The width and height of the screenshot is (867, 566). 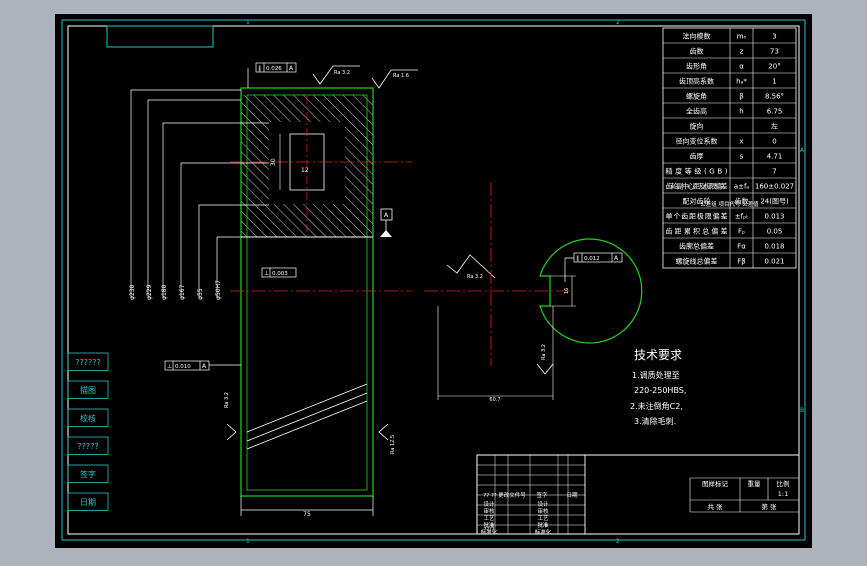 What do you see at coordinates (592, 259) in the screenshot?
I see `svg-text: 0.012` at bounding box center [592, 259].